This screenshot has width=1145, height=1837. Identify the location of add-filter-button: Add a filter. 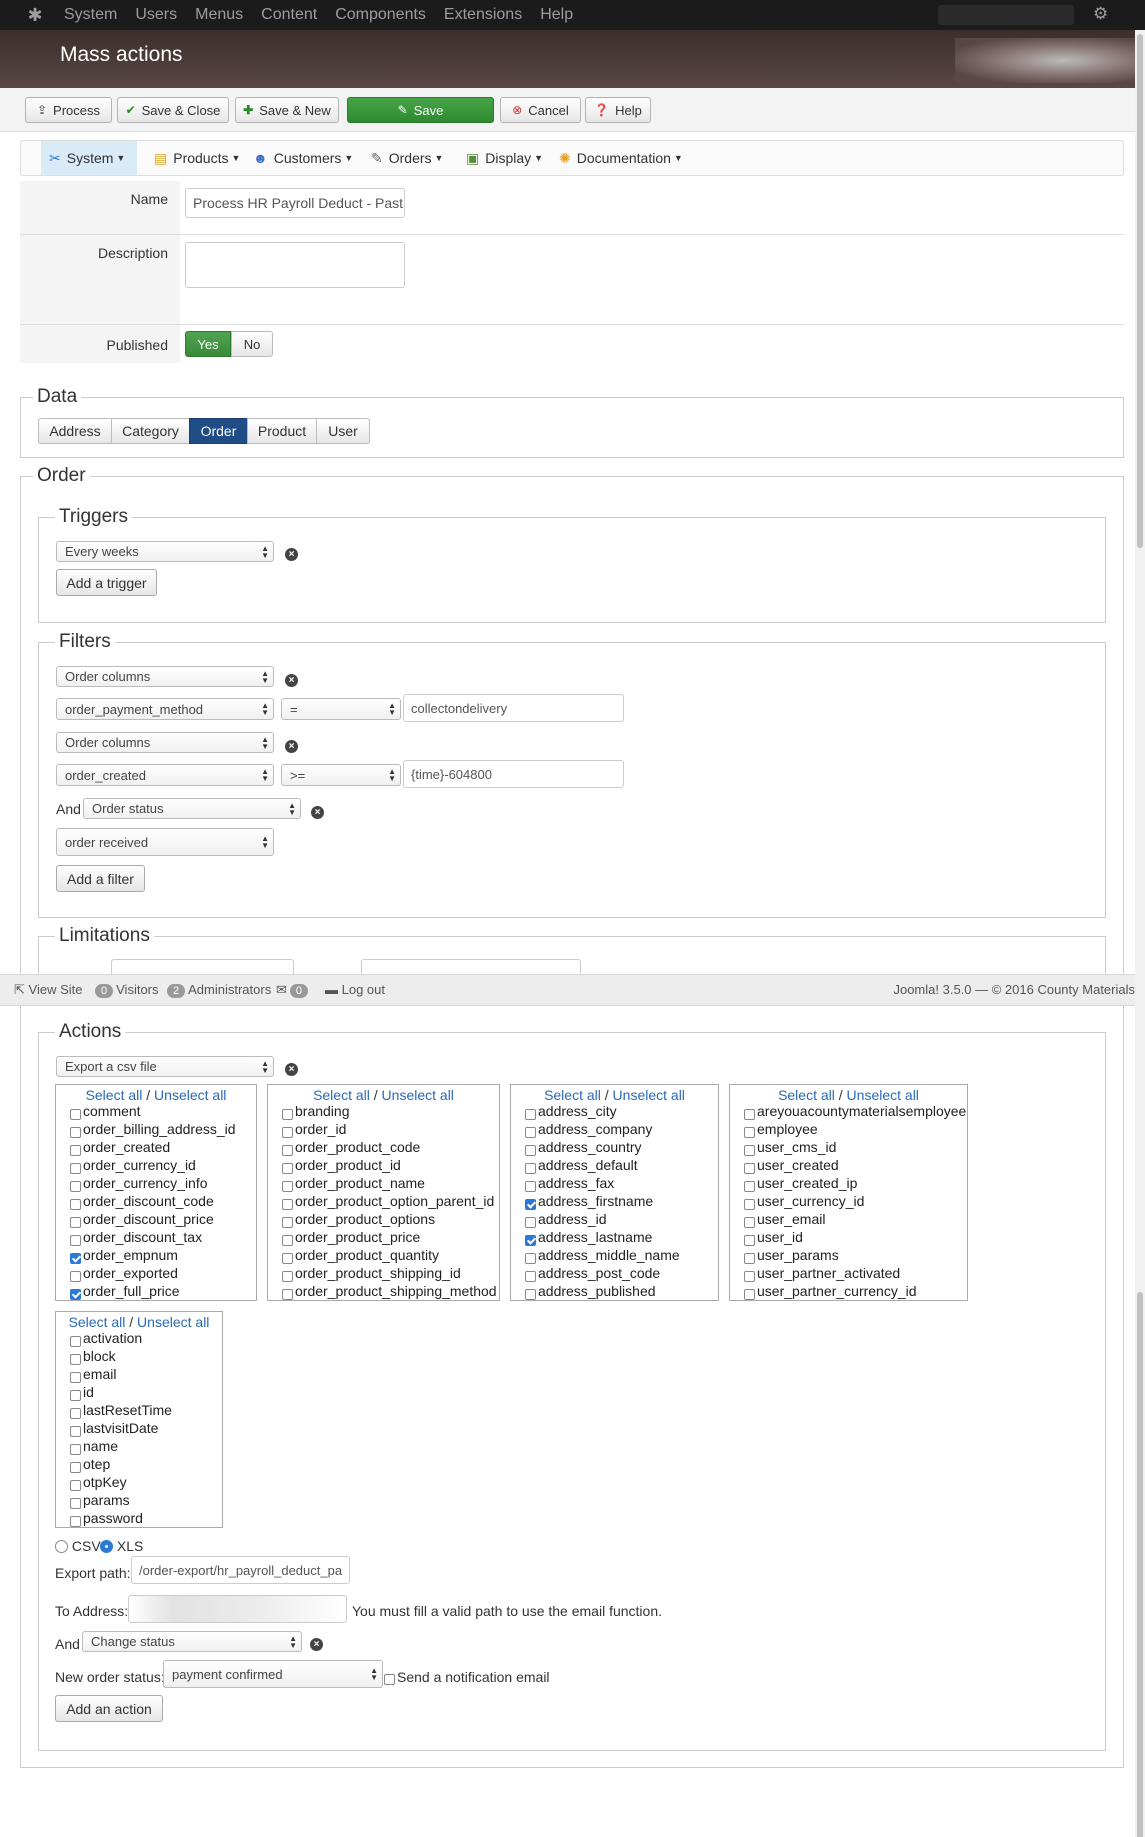
(100, 878).